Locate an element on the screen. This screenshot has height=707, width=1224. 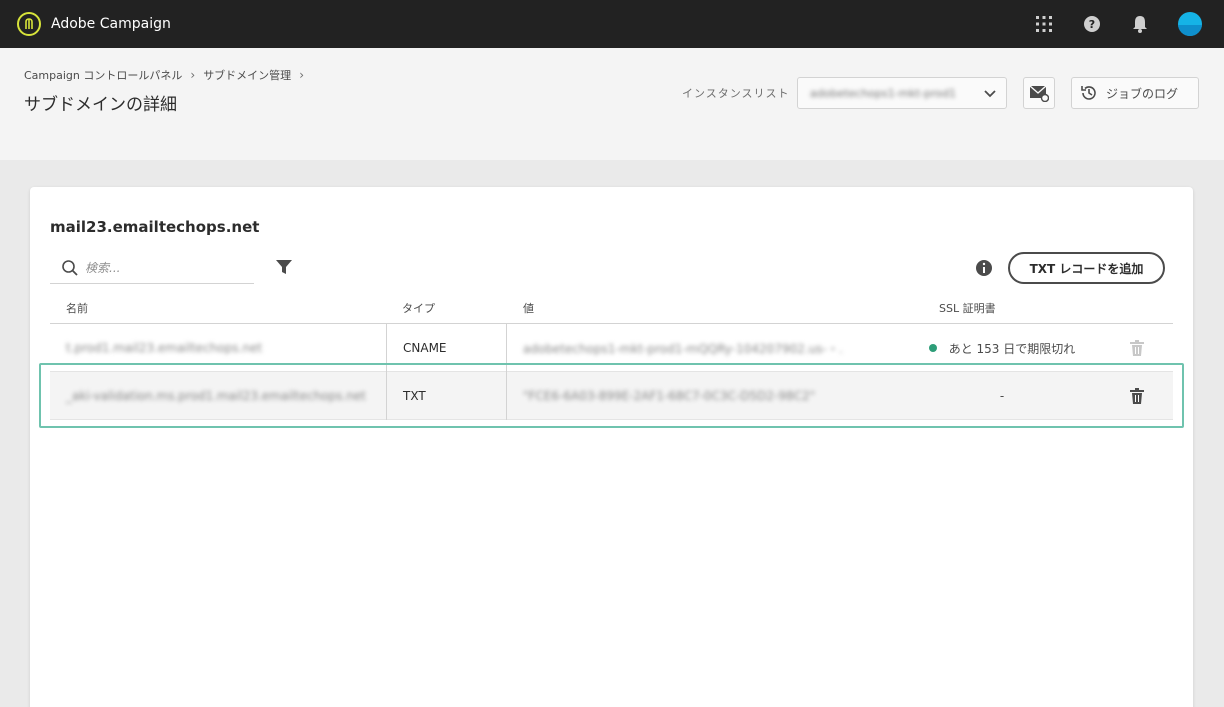
delete-button is located at coordinates (1137, 396).